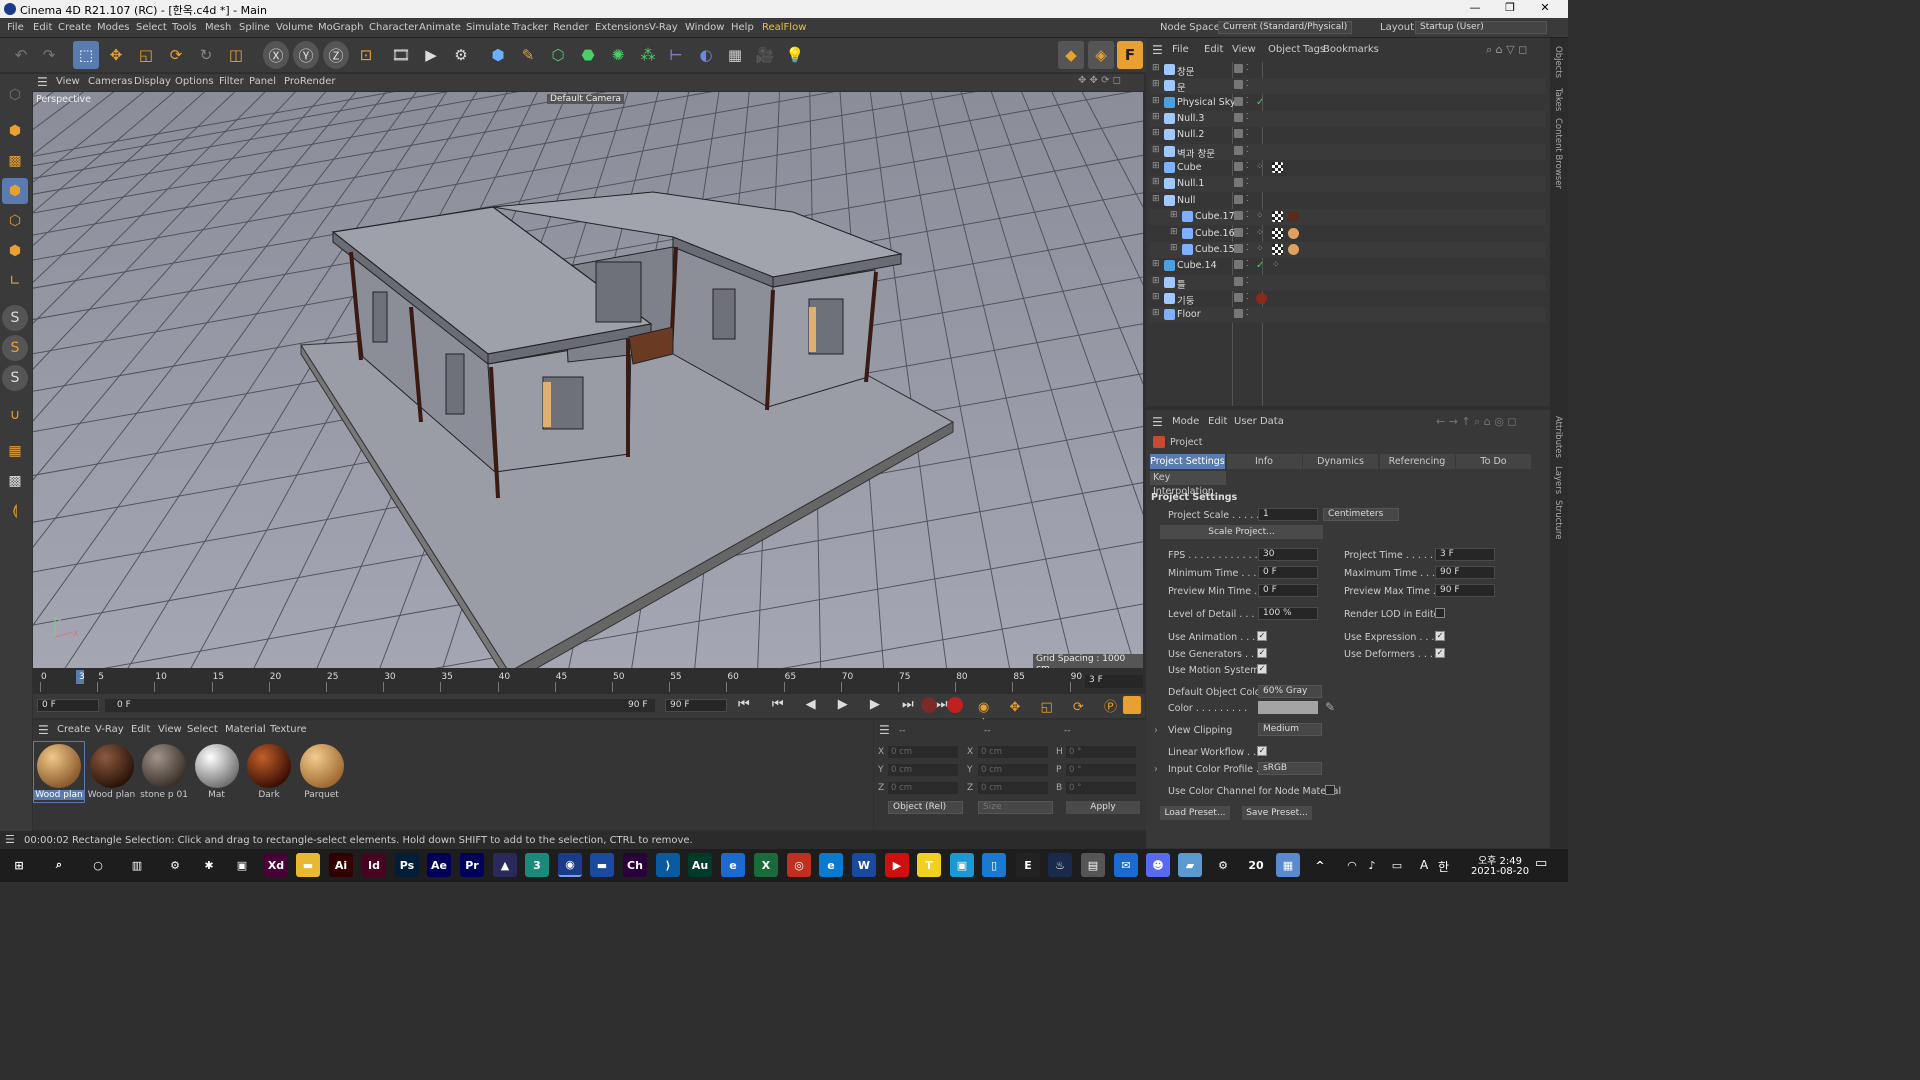 The image size is (1920, 1080). I want to click on viewport-menu-prorender: ProRender, so click(309, 81).